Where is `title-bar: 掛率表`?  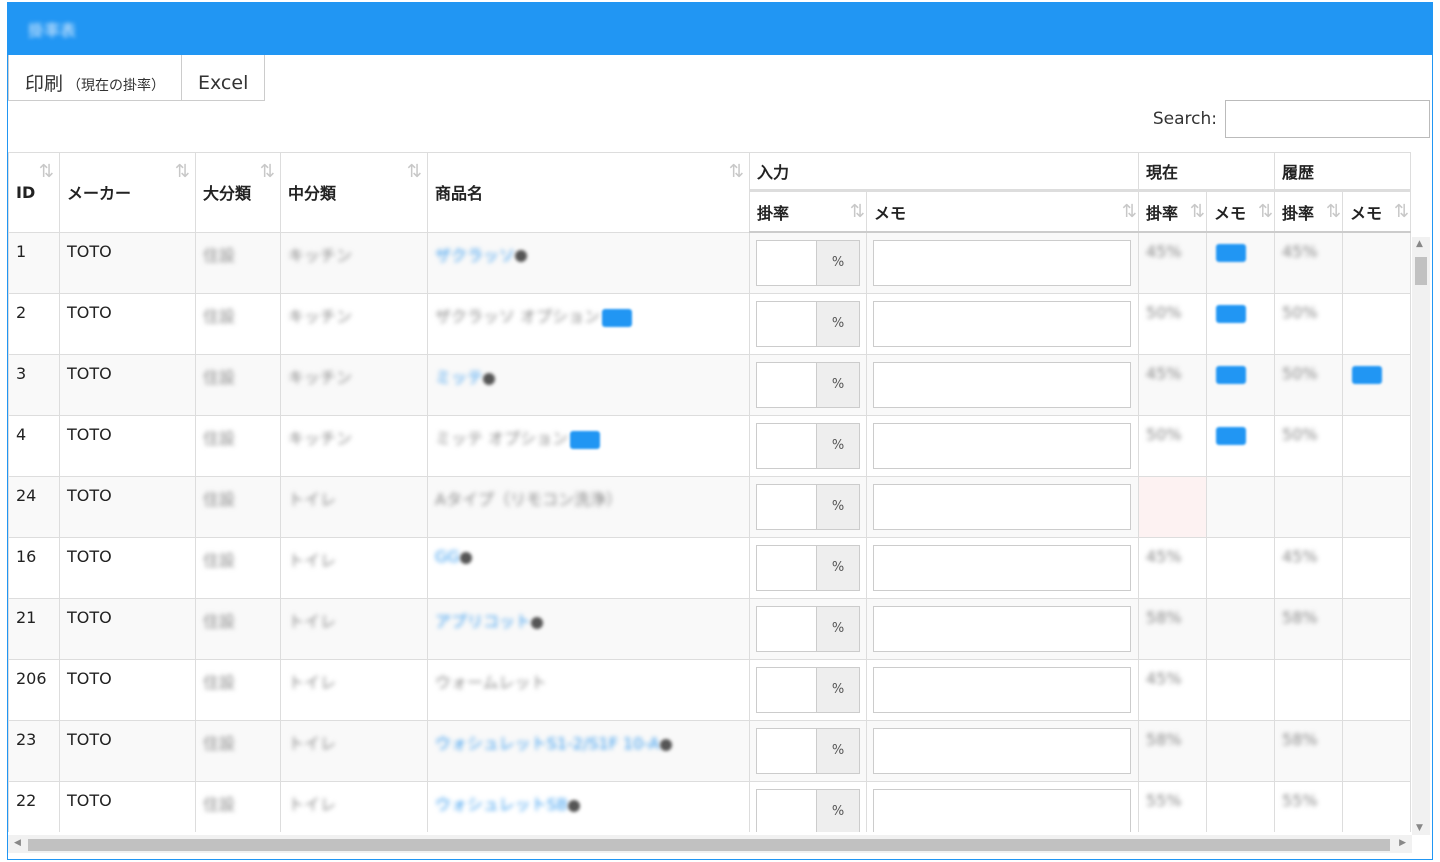 title-bar: 掛率表 is located at coordinates (720, 29).